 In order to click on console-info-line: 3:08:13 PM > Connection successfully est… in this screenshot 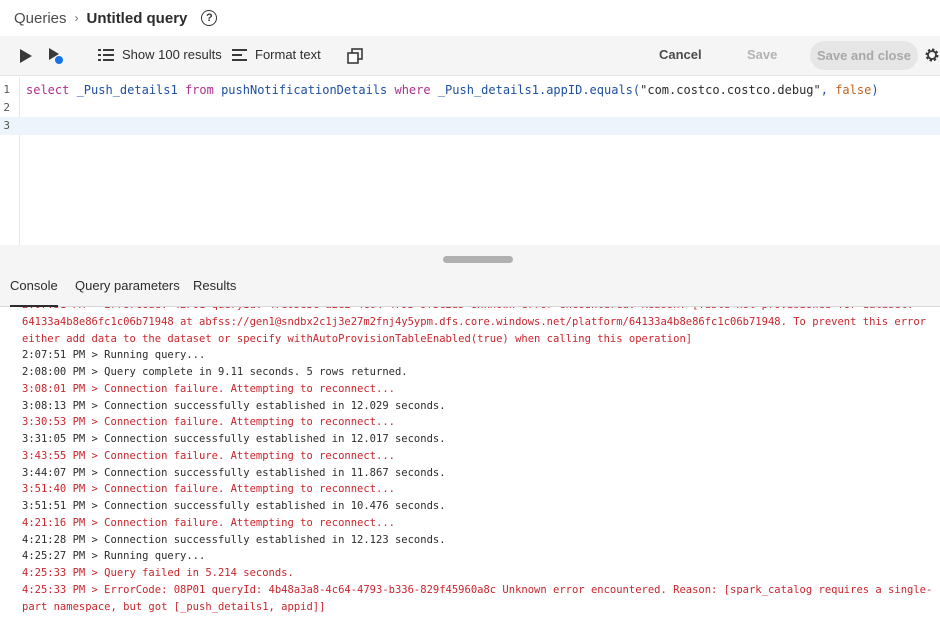, I will do `click(234, 405)`.